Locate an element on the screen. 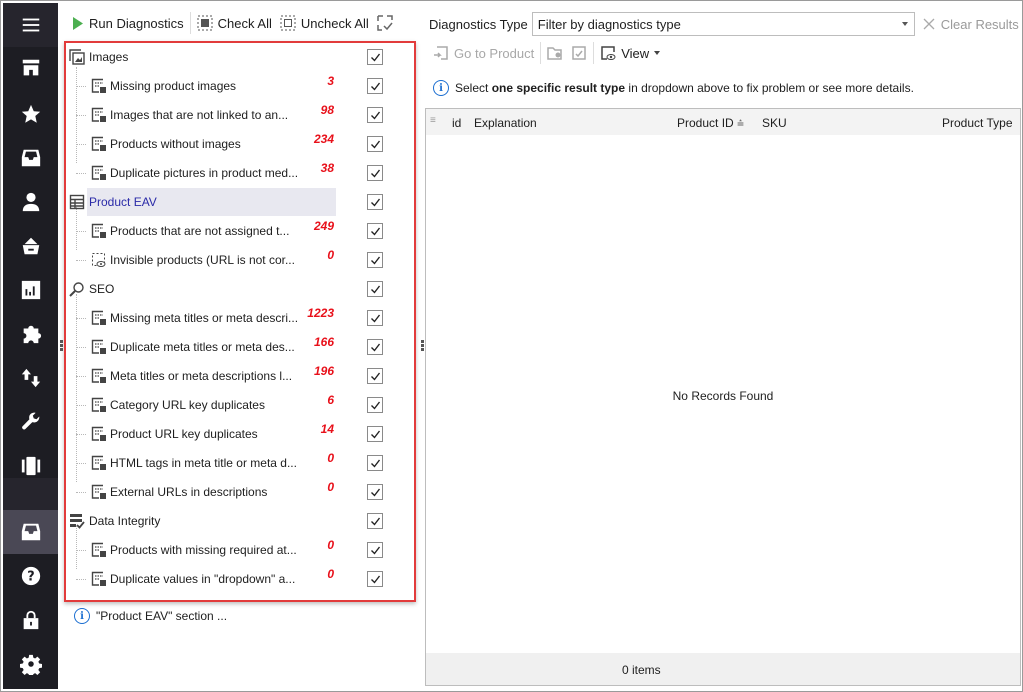  sidebar-item-user is located at coordinates (30, 202).